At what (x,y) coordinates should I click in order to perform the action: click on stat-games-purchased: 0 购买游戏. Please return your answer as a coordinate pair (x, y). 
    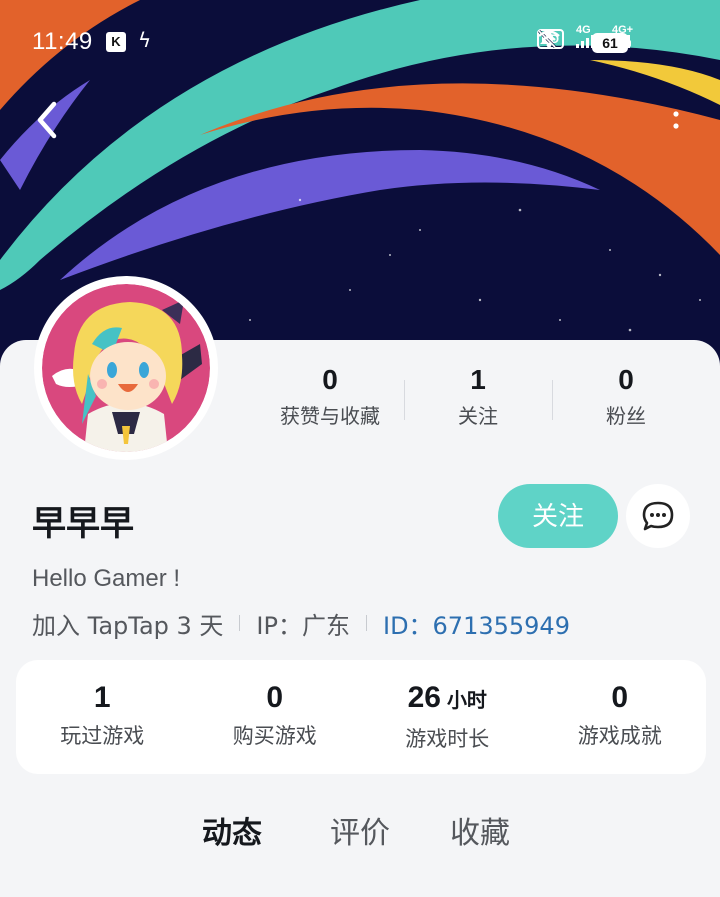
    Looking at the image, I should click on (275, 717).